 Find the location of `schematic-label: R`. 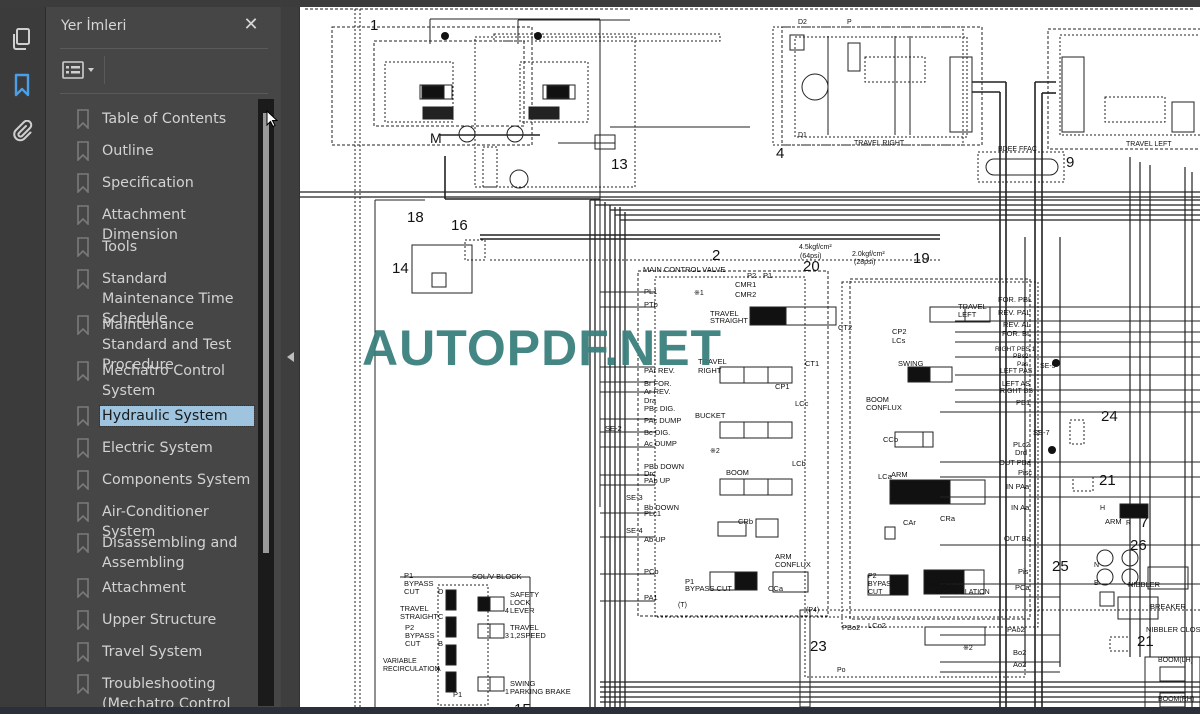

schematic-label: R is located at coordinates (1128, 523).